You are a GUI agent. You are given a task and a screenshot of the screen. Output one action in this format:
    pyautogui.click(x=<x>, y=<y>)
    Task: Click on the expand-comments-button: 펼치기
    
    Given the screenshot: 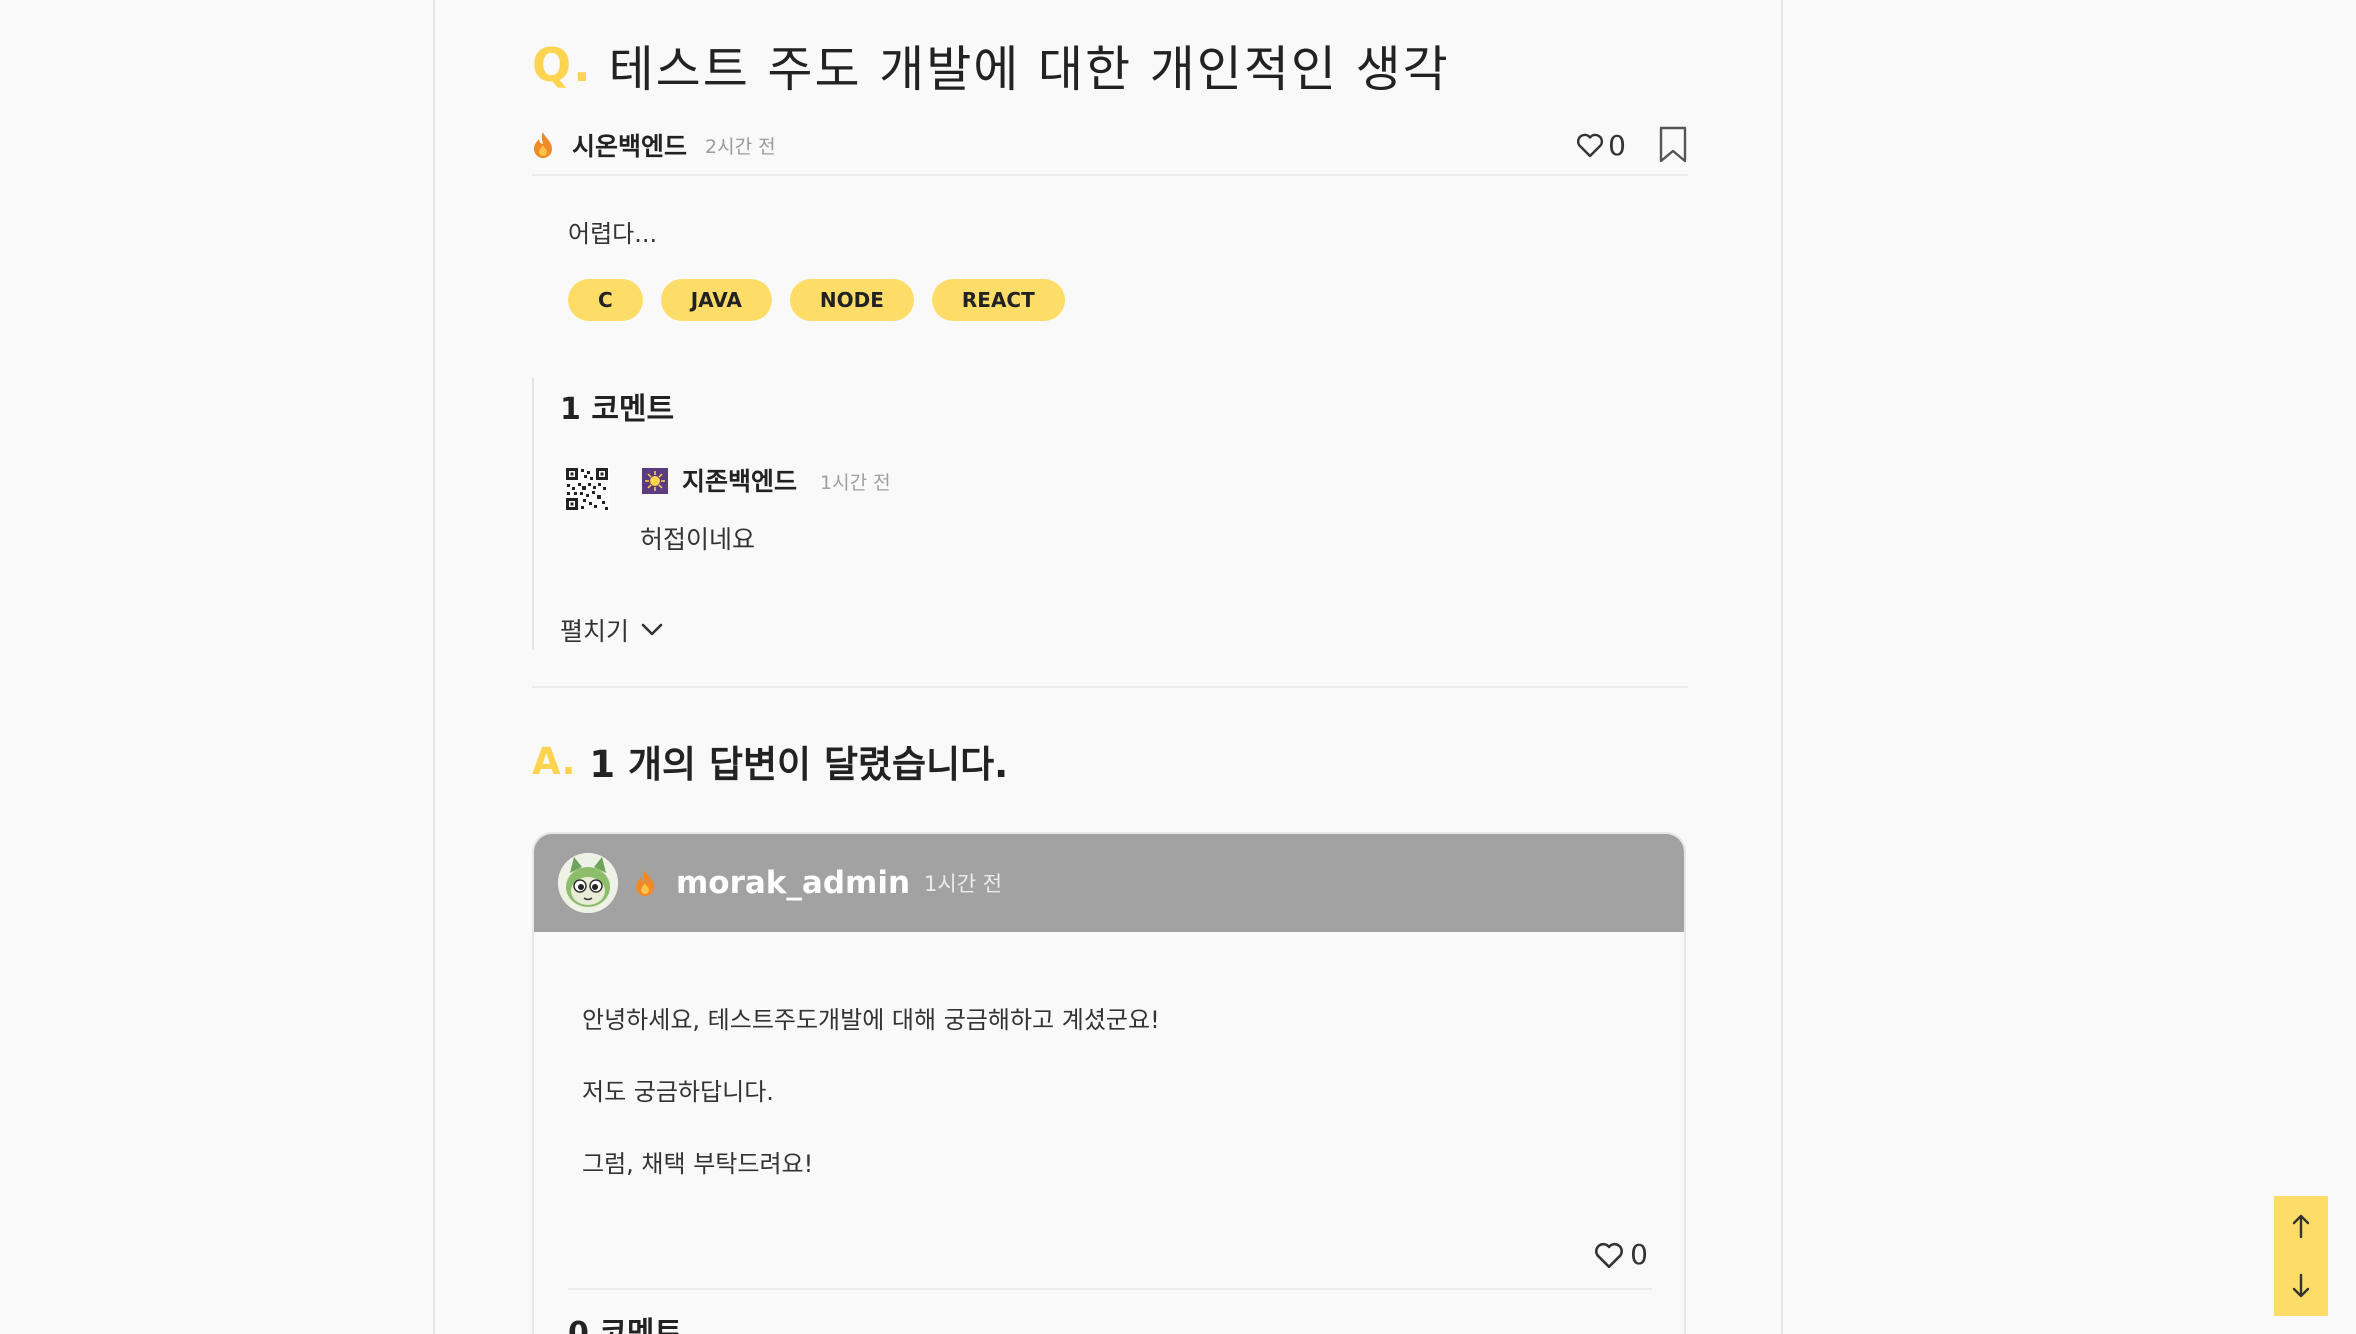 What is the action you would take?
    pyautogui.click(x=611, y=630)
    